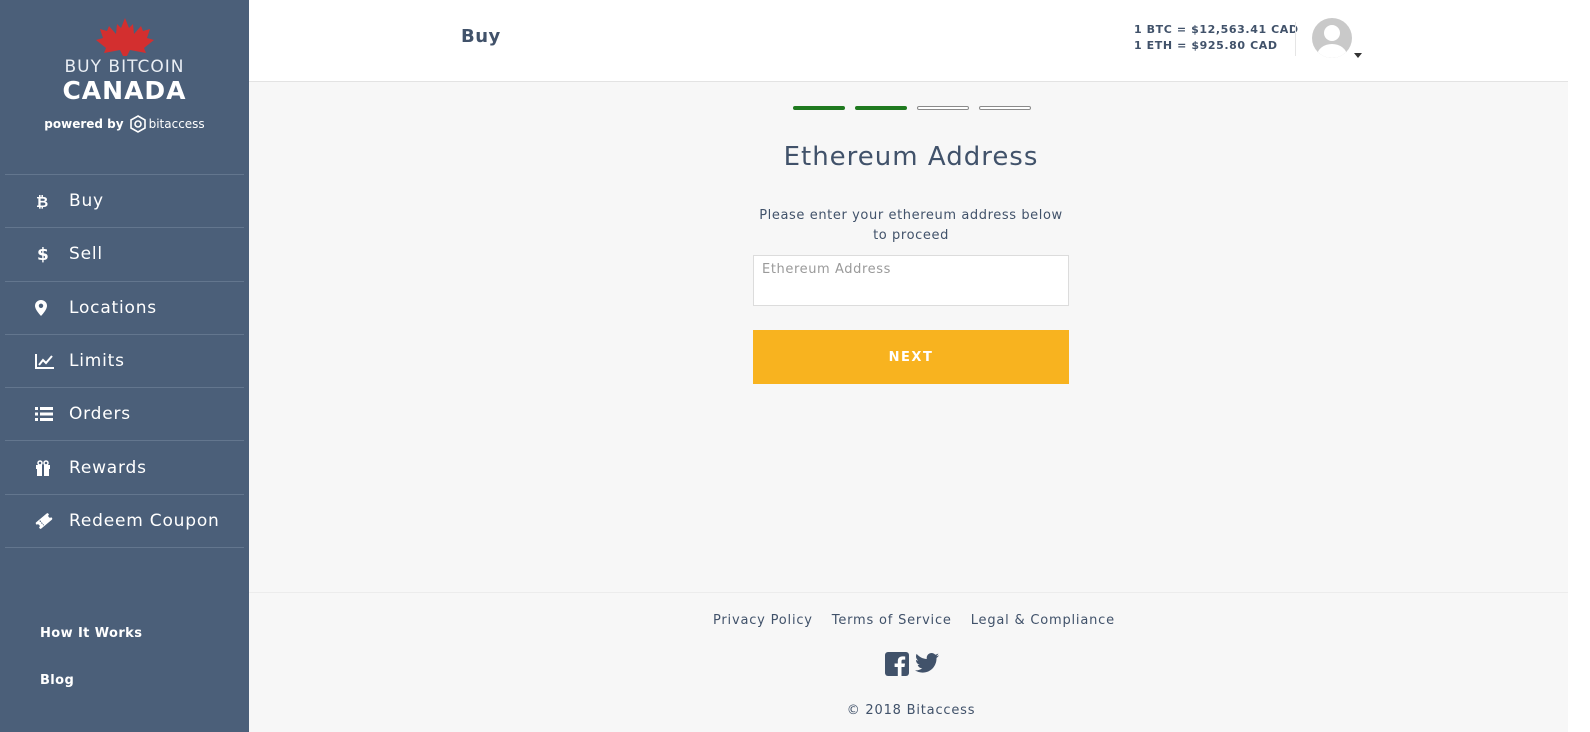  I want to click on brand-line1: BUY BITCOIN, so click(124, 67).